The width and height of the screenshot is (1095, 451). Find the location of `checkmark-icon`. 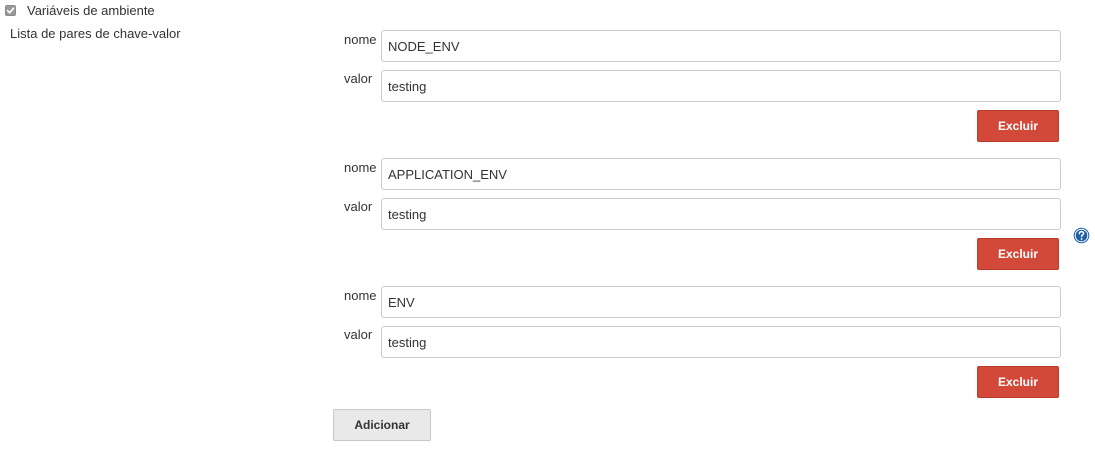

checkmark-icon is located at coordinates (10, 9).